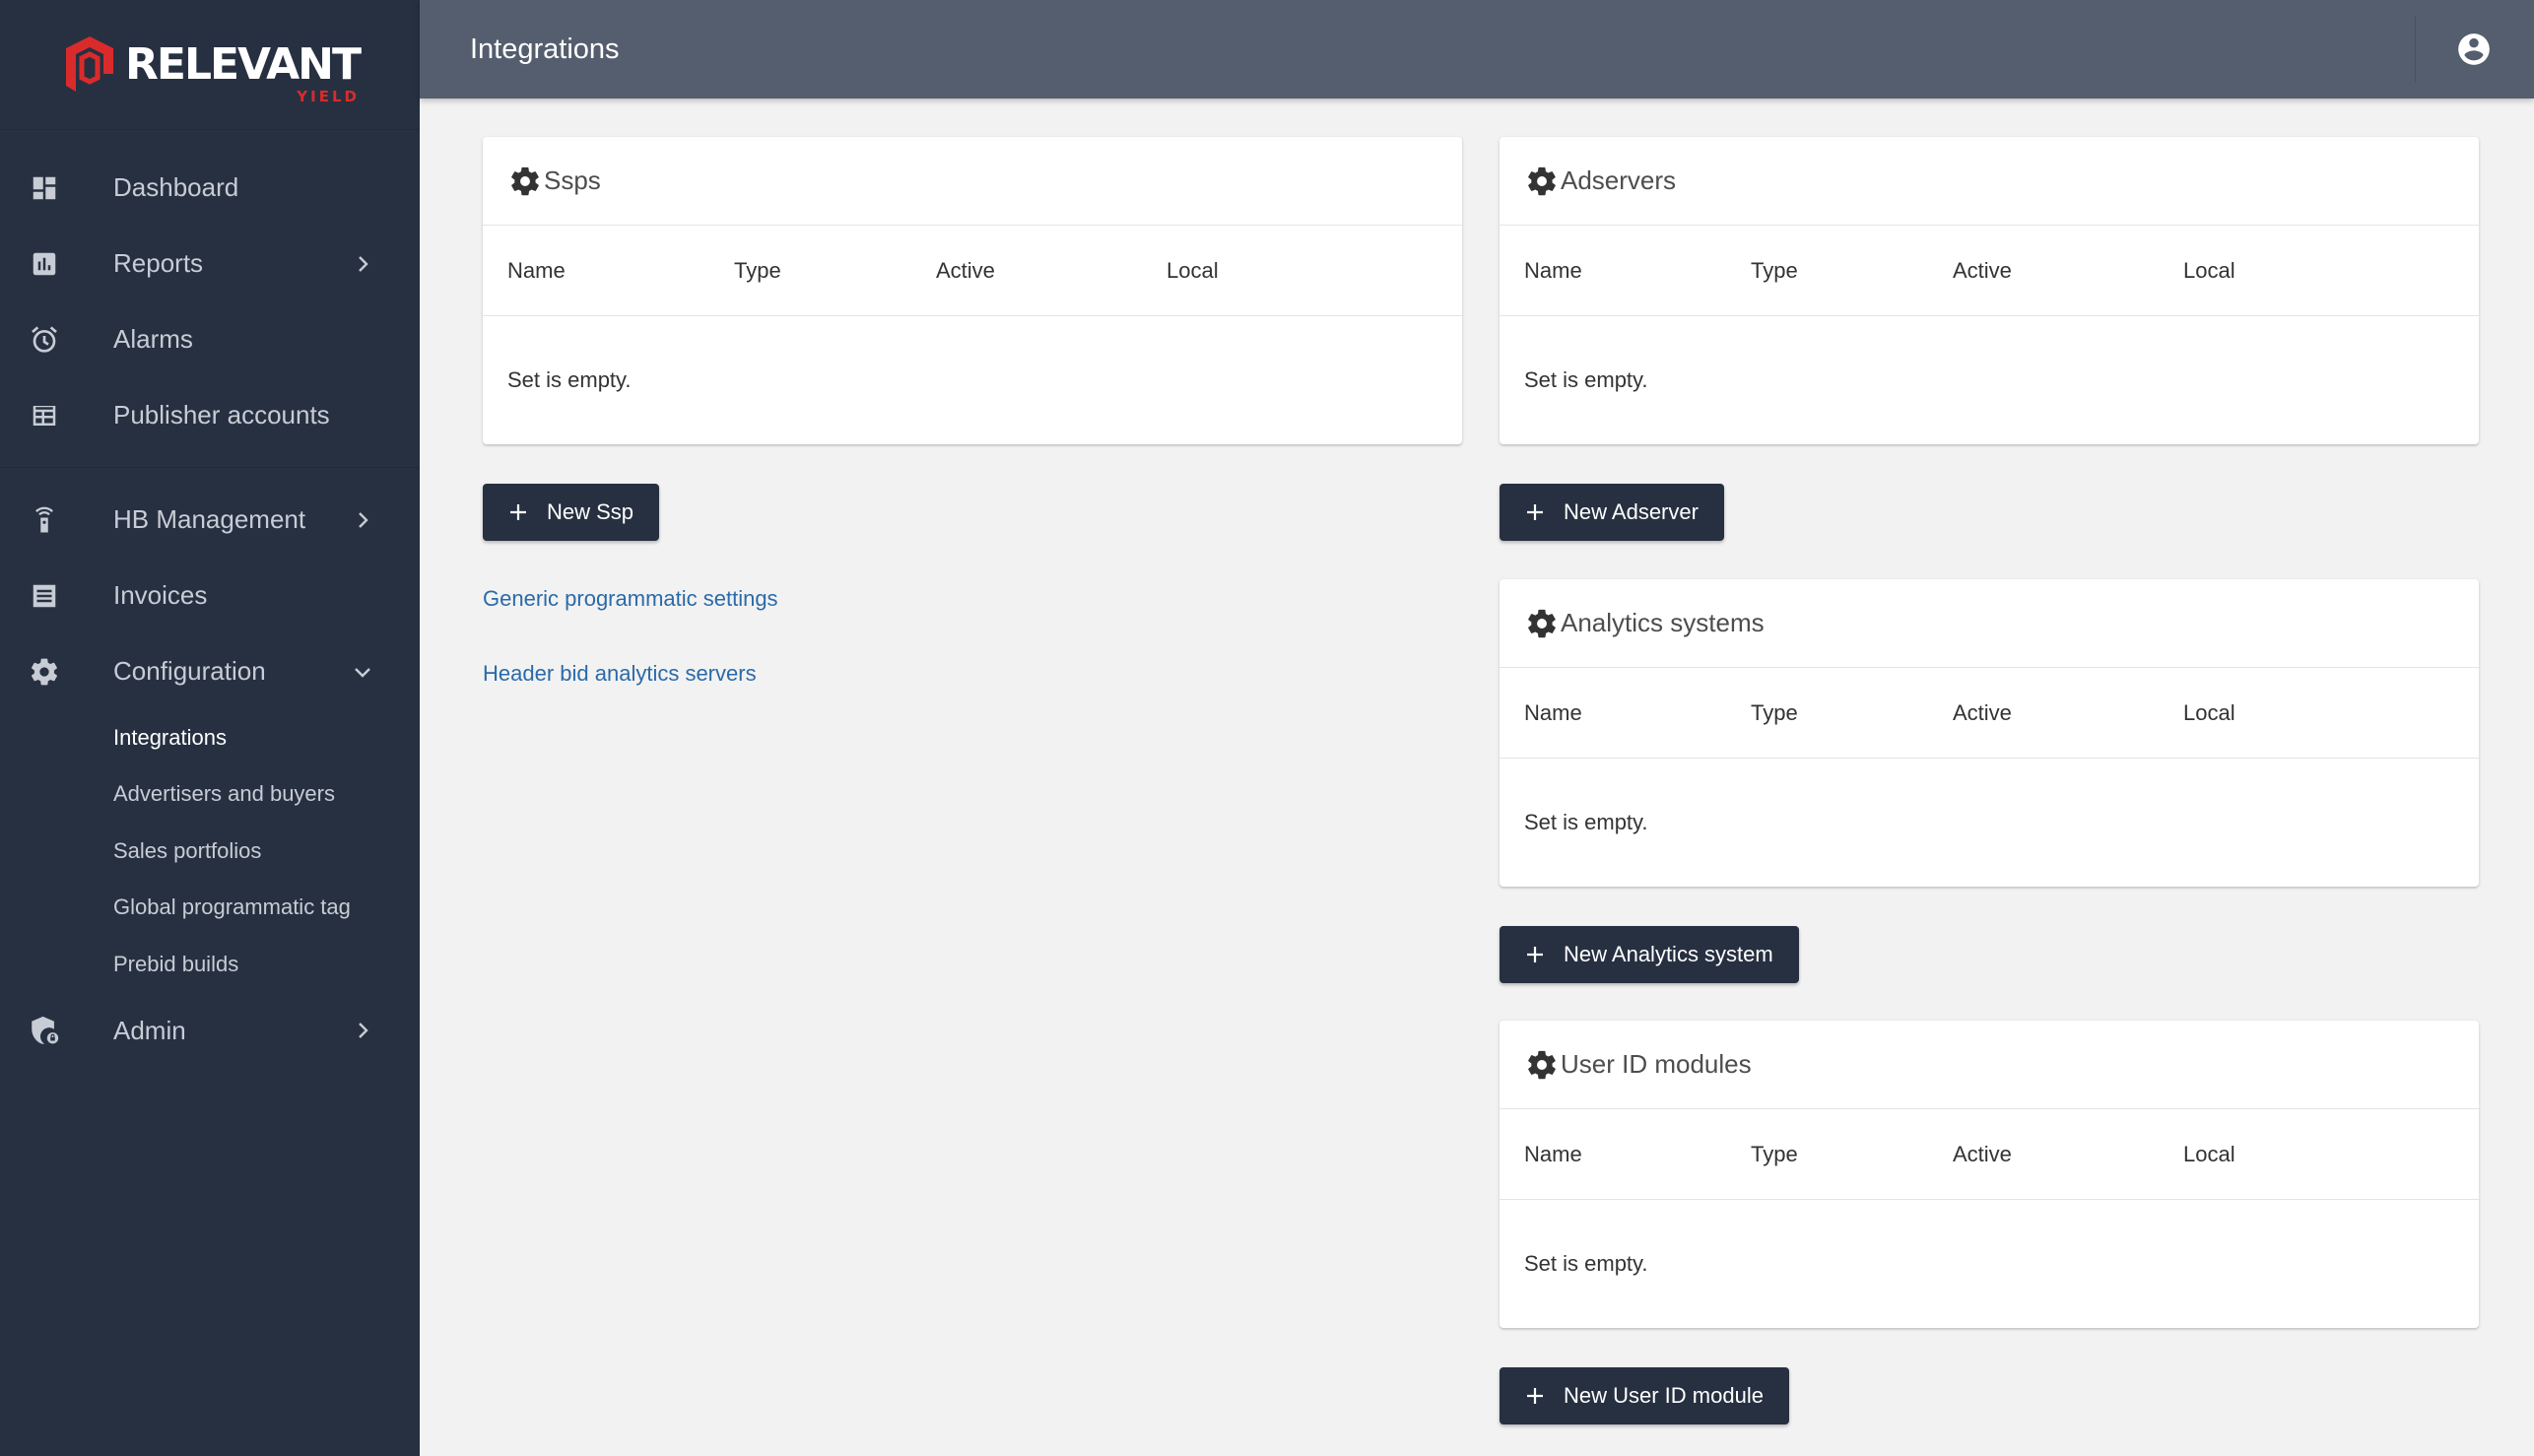  I want to click on account-icon, so click(2474, 49).